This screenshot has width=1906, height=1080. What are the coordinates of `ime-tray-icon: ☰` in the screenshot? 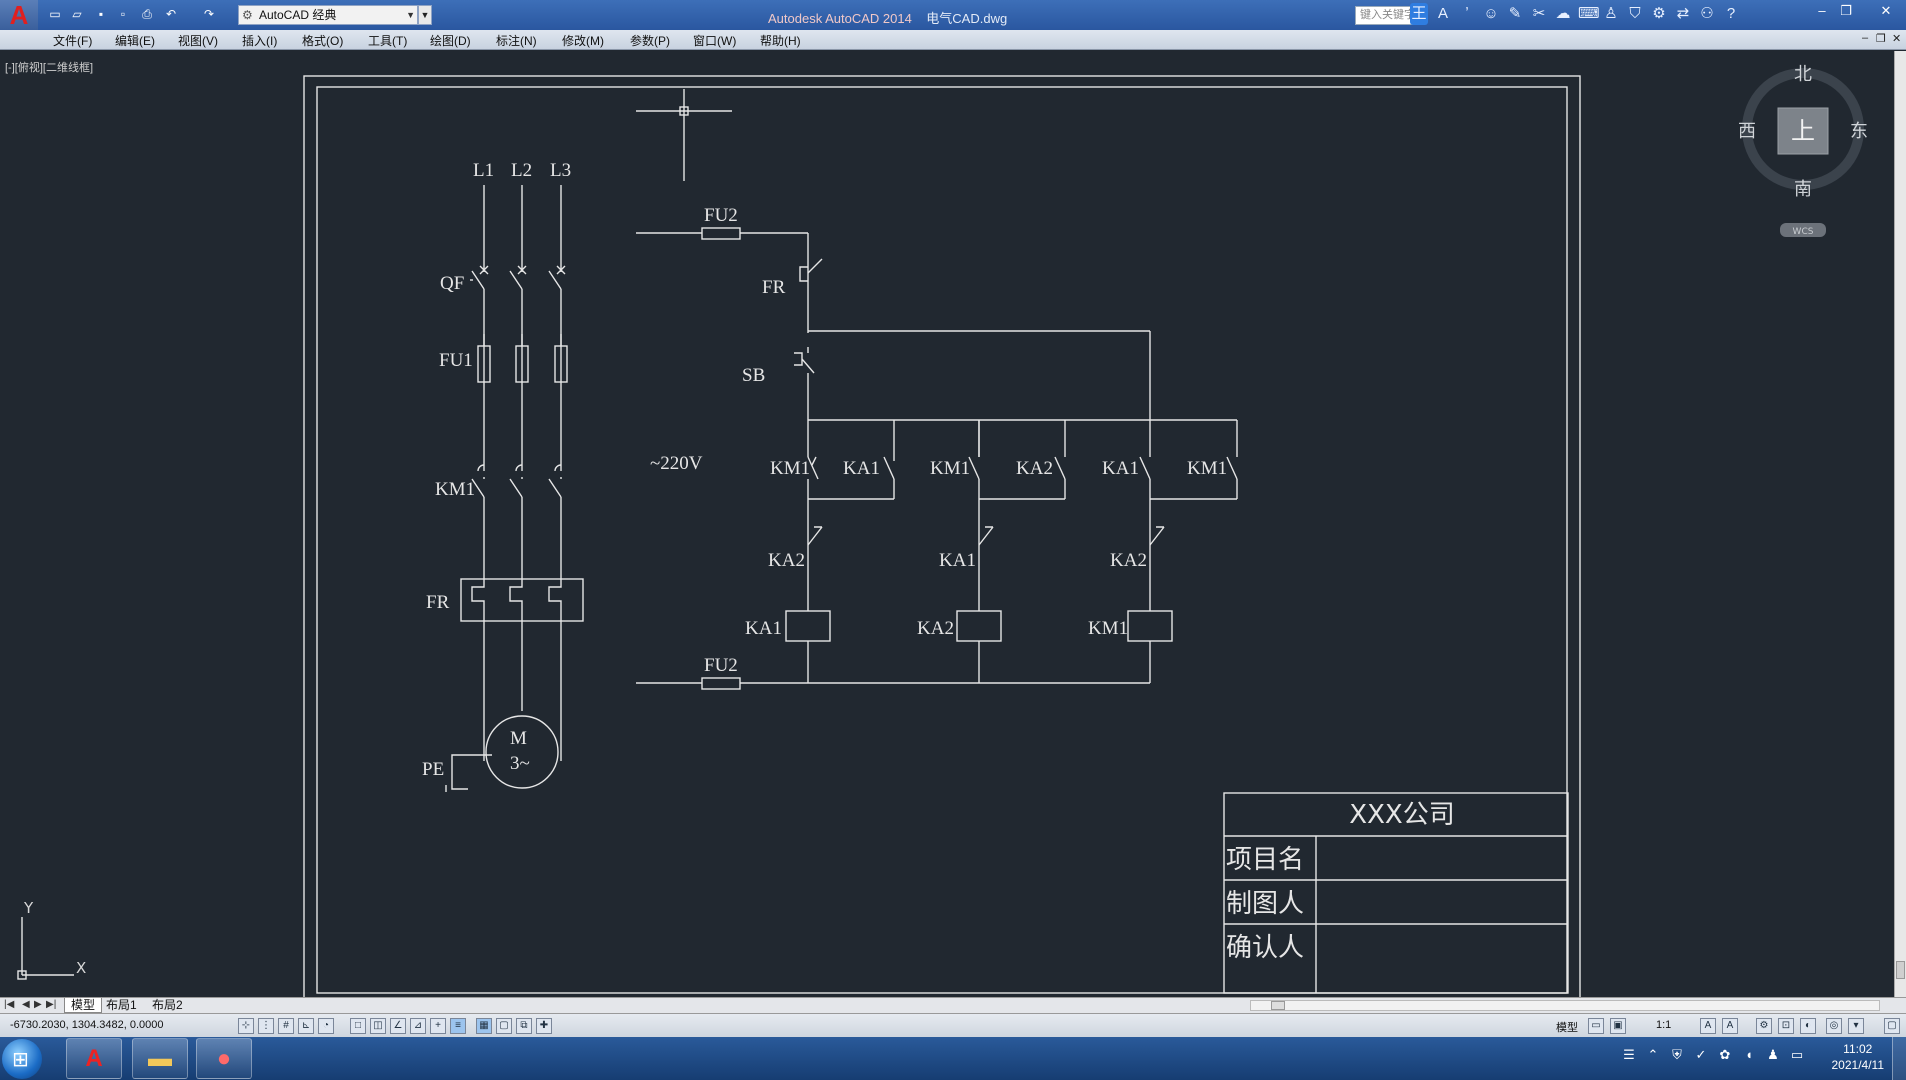 It's located at (1629, 1055).